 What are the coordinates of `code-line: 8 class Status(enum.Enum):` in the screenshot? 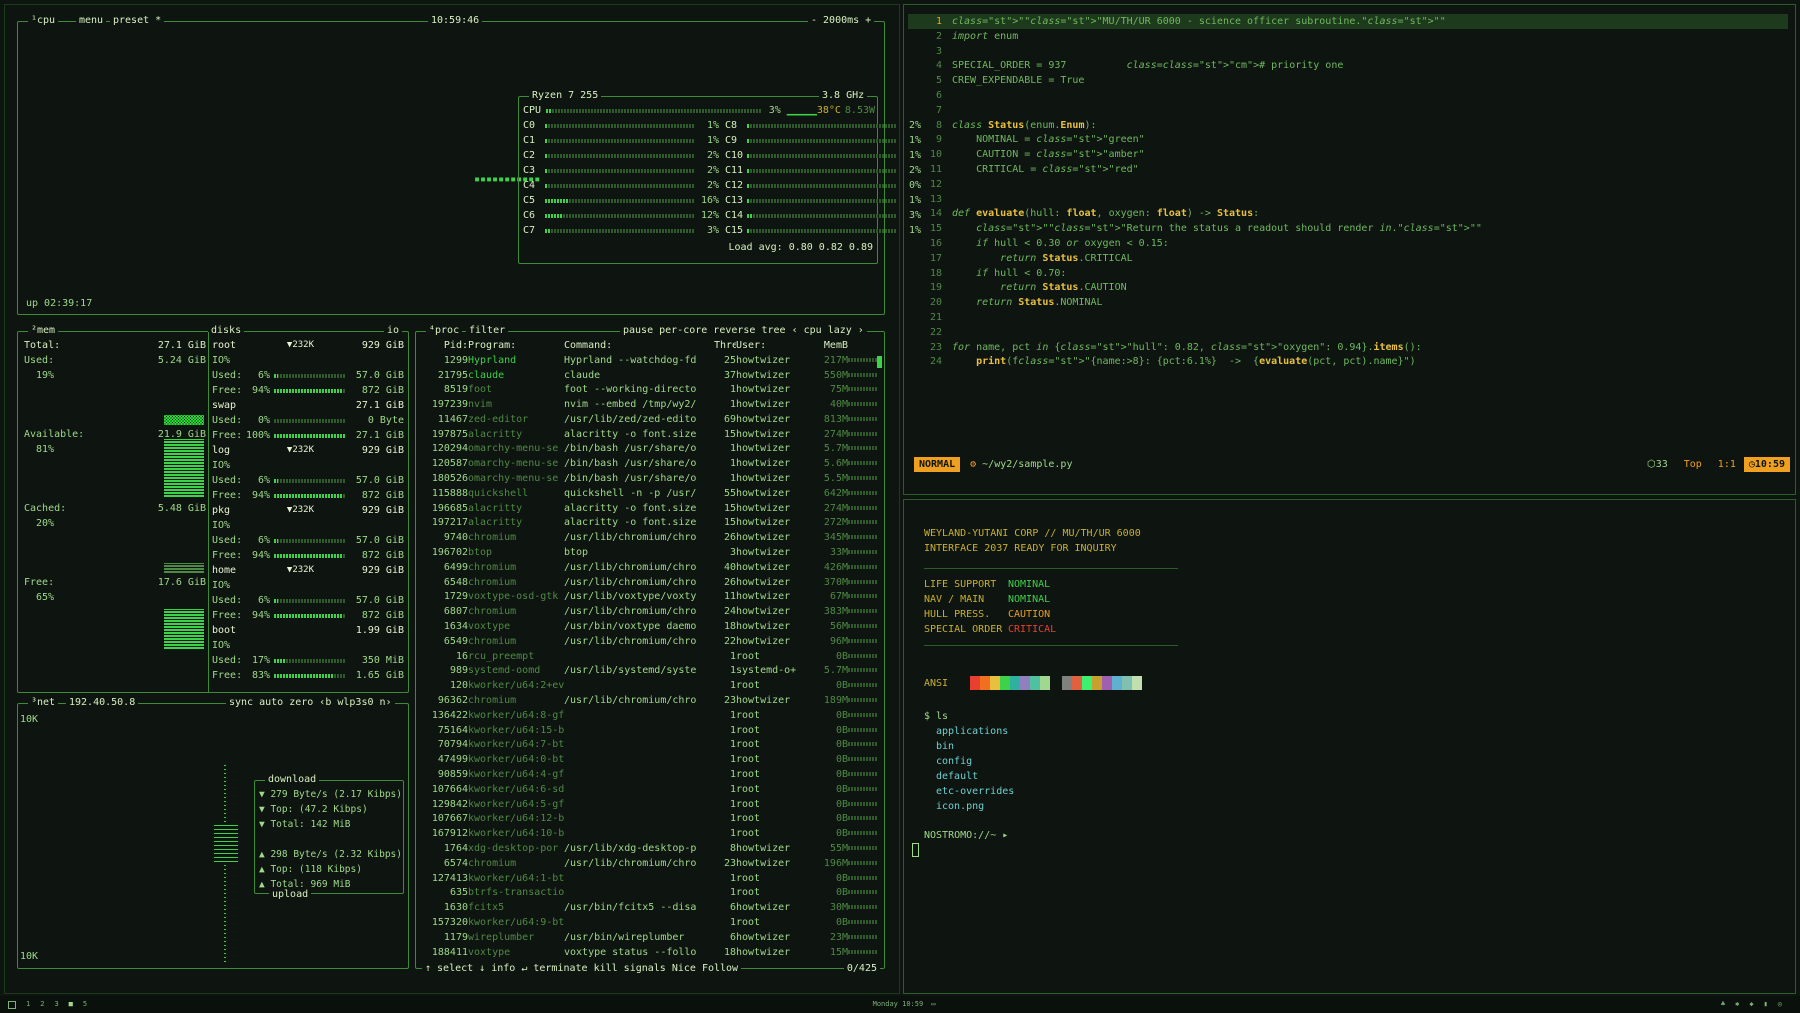 It's located at (1348, 125).